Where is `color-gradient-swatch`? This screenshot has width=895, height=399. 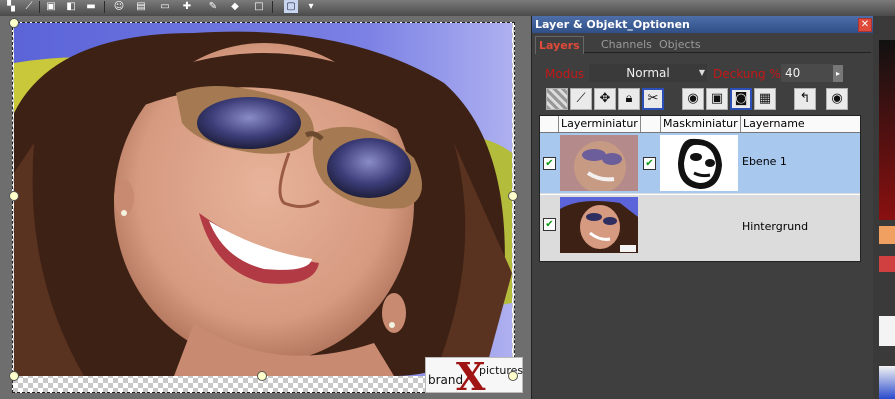 color-gradient-swatch is located at coordinates (887, 130).